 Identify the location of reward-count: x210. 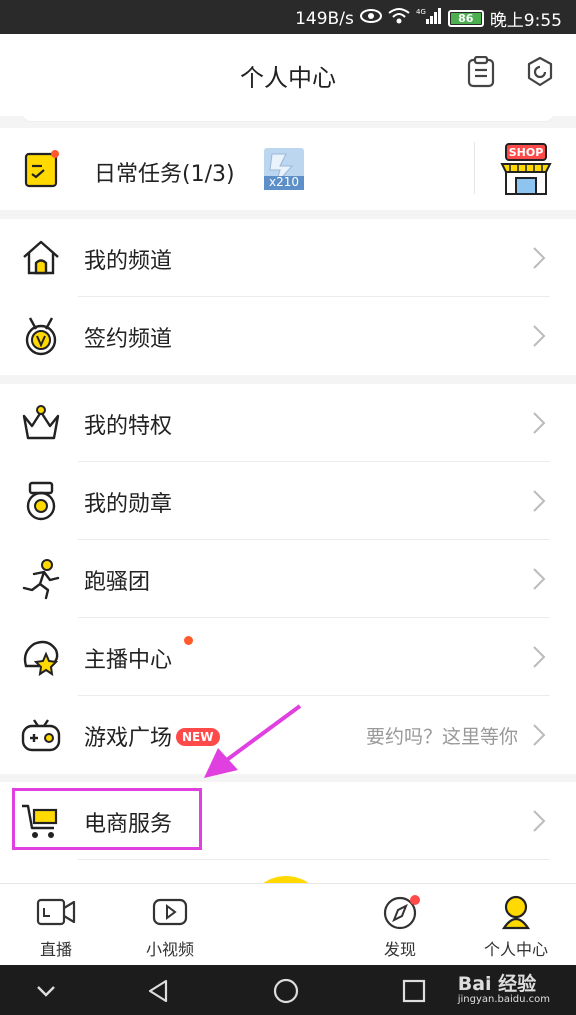
(283, 182).